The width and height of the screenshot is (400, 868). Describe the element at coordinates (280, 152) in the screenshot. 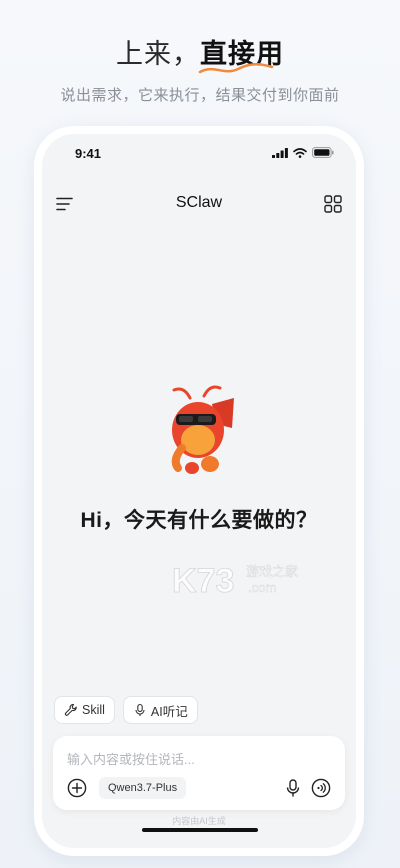

I see `signal-icon` at that location.